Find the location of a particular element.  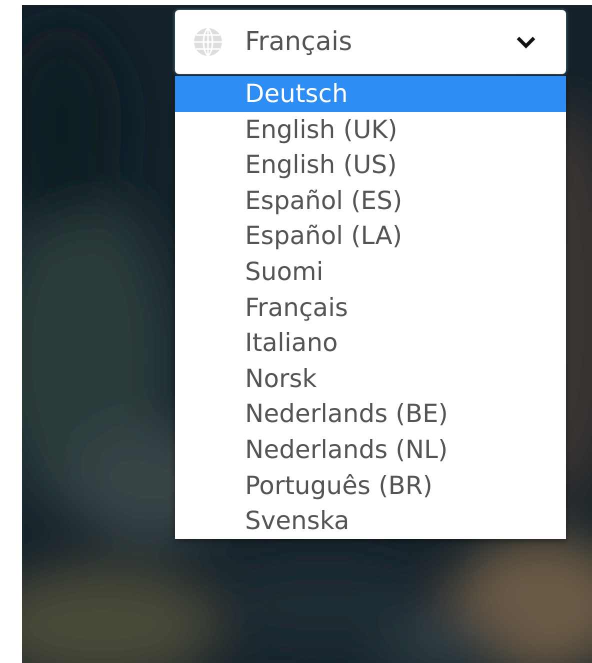

language-option: Norsk is located at coordinates (370, 378).